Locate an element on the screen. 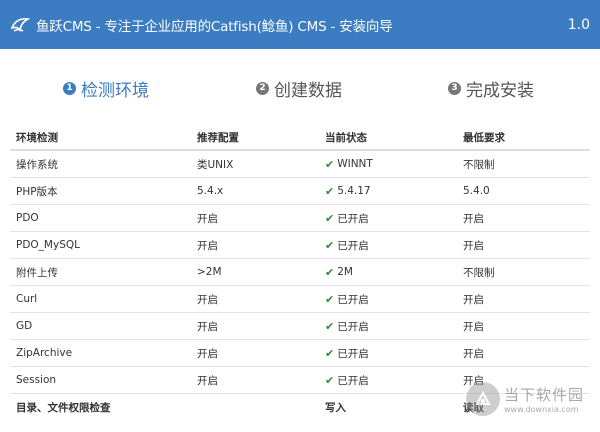 This screenshot has width=600, height=432. step-number: 3 is located at coordinates (454, 88).